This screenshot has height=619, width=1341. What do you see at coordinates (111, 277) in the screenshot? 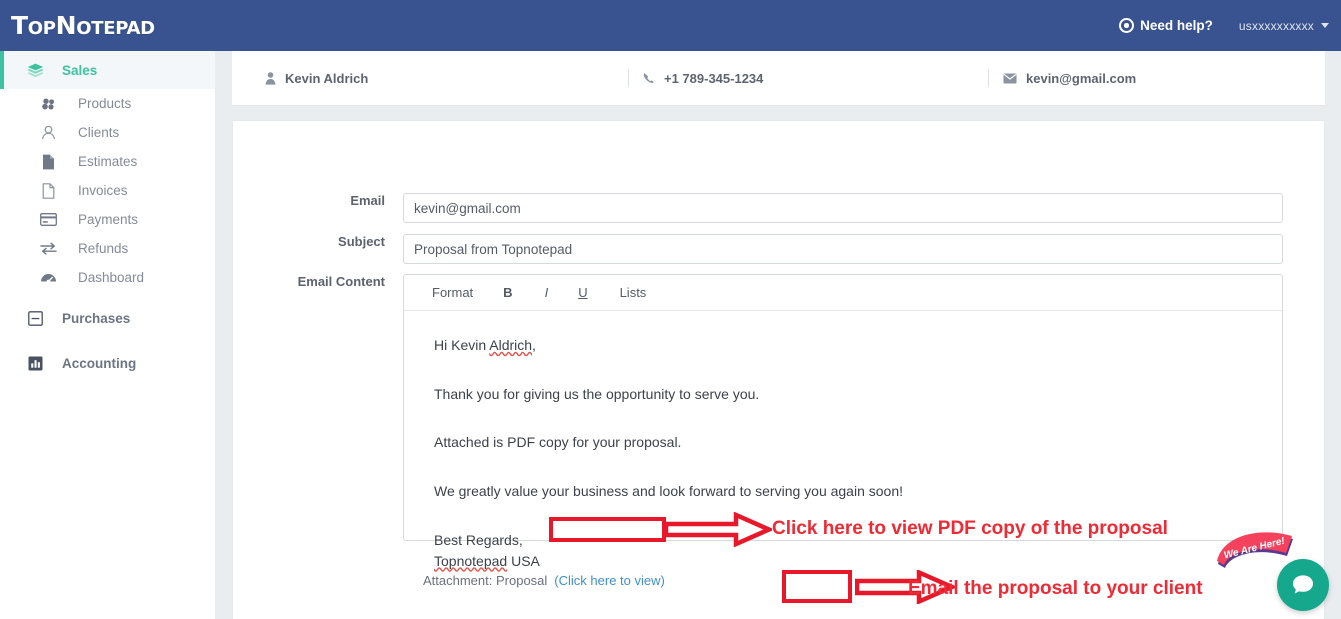
I see `sidebar-item-label: Dashboard` at bounding box center [111, 277].